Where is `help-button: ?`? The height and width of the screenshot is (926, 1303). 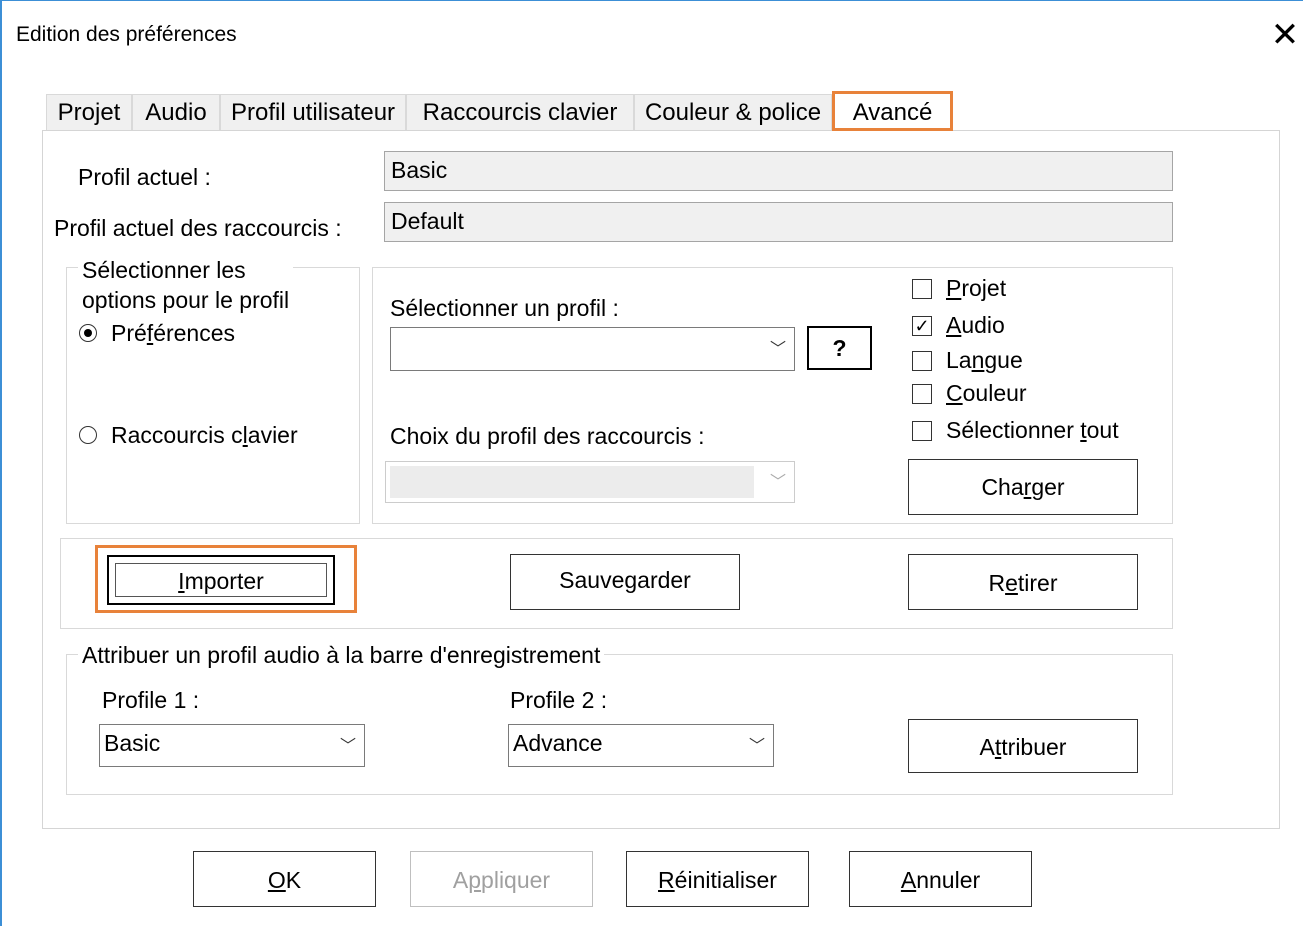
help-button: ? is located at coordinates (839, 348).